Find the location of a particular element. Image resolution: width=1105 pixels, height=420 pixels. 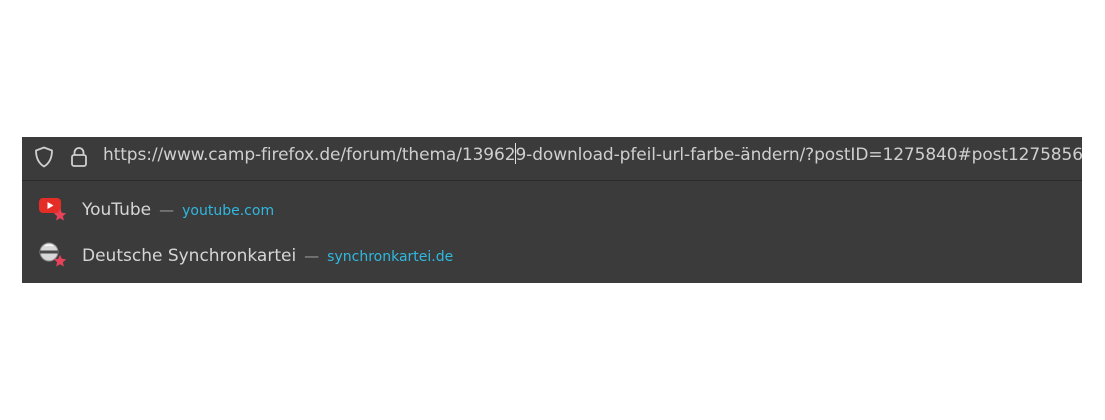

shield-icon is located at coordinates (44, 157).